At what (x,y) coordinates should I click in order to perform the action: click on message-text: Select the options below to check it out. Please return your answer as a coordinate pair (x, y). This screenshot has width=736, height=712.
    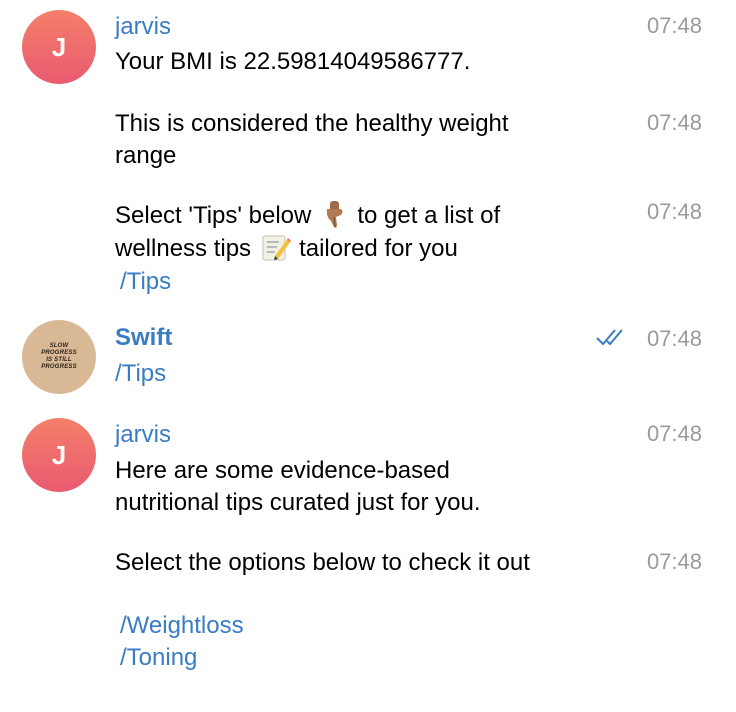
    Looking at the image, I should click on (322, 562).